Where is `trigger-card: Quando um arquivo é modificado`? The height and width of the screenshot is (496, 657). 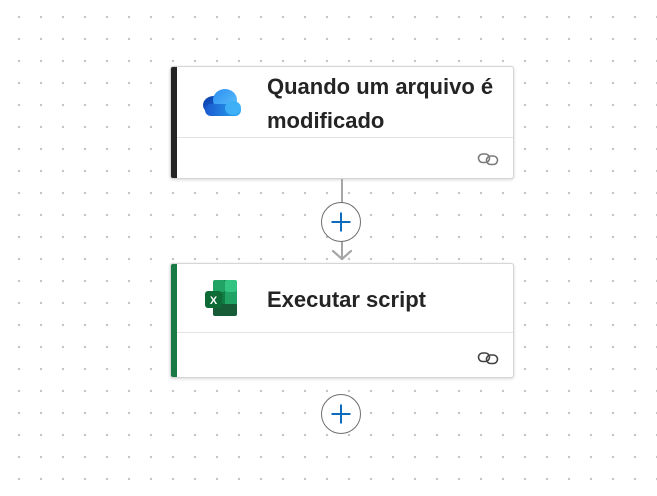
trigger-card: Quando um arquivo é modificado is located at coordinates (342, 122).